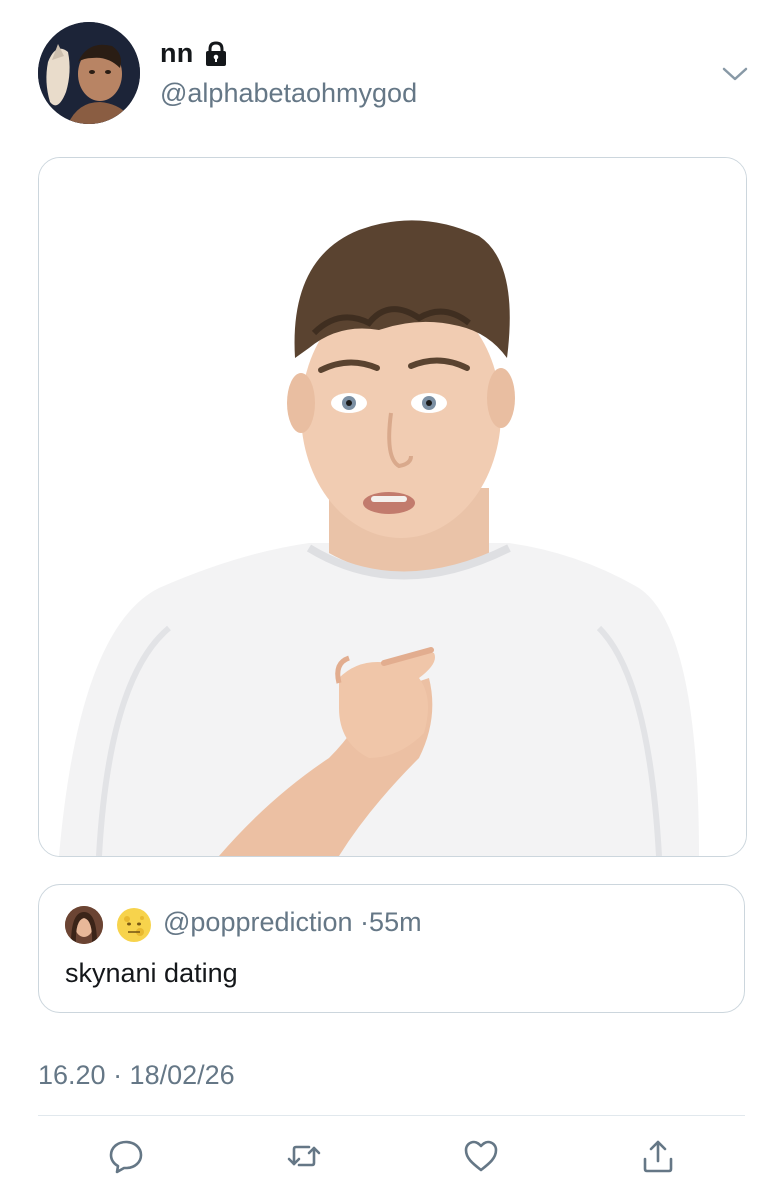  I want to click on user-handle: @alphabetaohmygod, so click(288, 93).